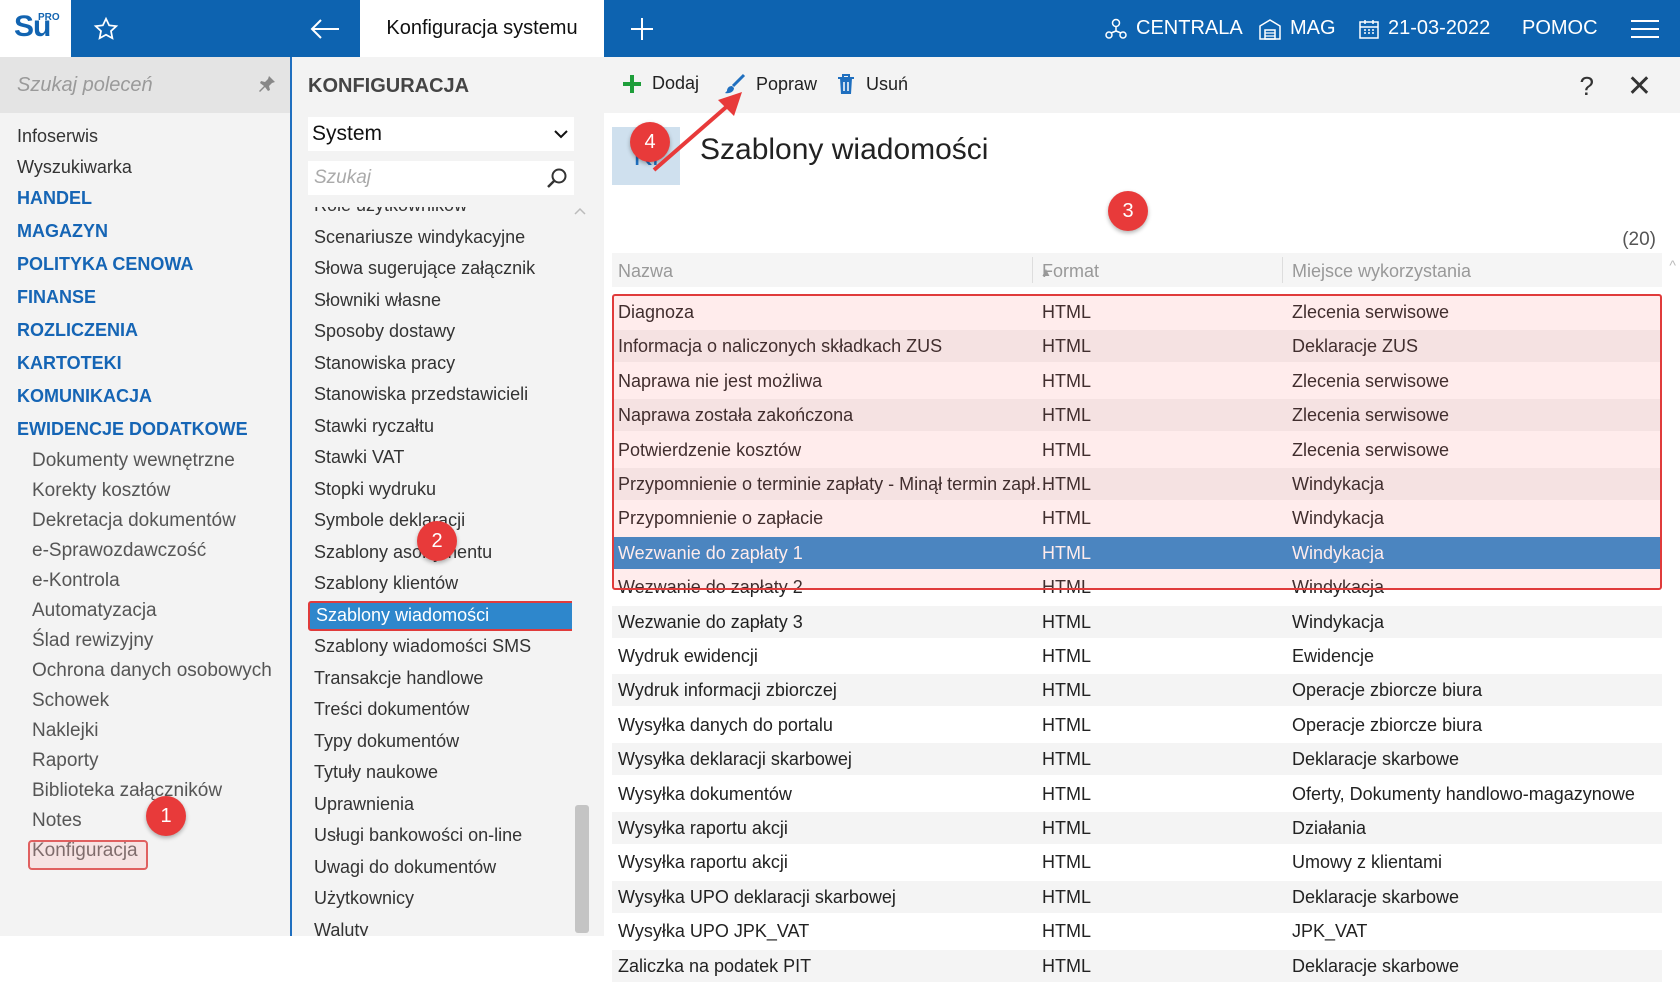 This screenshot has height=982, width=1680. What do you see at coordinates (267, 86) in the screenshot?
I see `pin-icon` at bounding box center [267, 86].